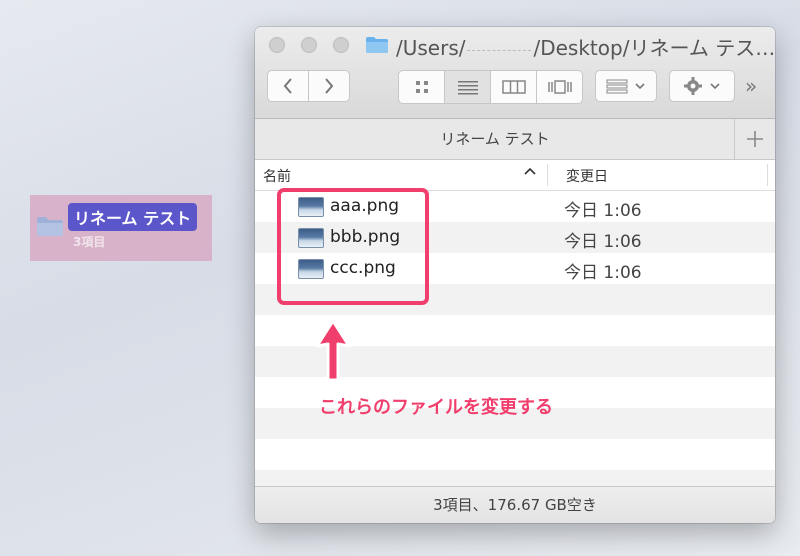 This screenshot has width=800, height=556. I want to click on new-tab-button, so click(754, 139).